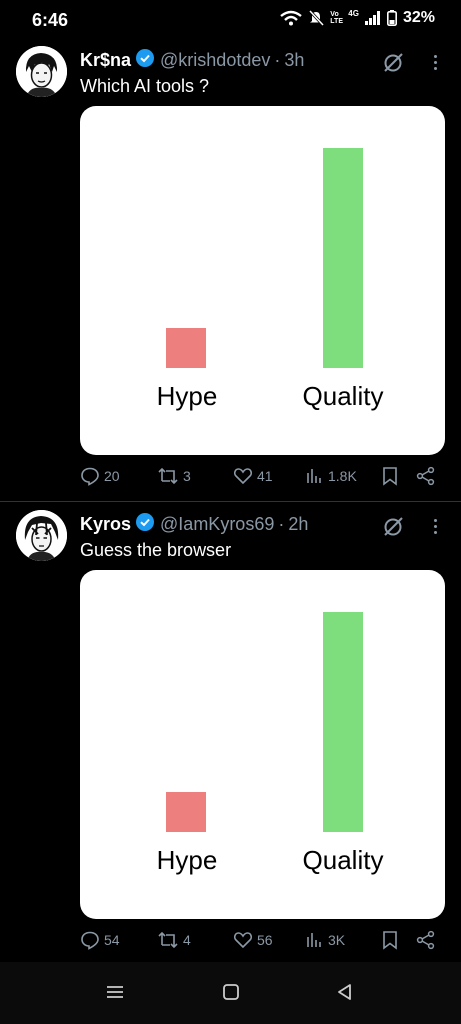  I want to click on tweet-text: Which AI tools ?, so click(145, 86).